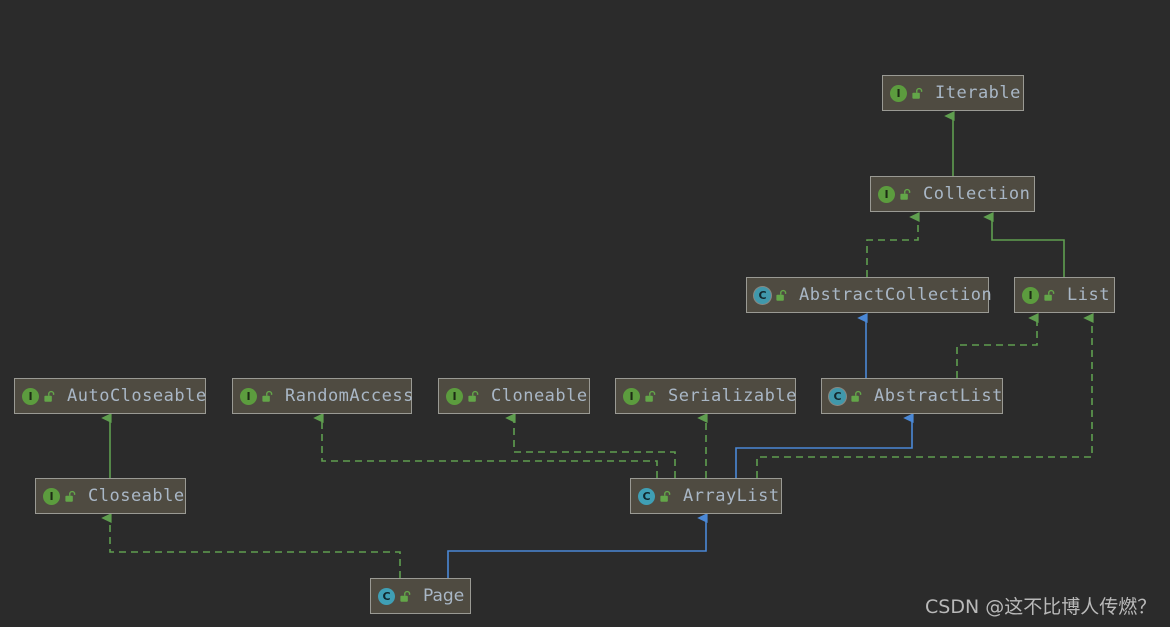 The height and width of the screenshot is (627, 1170). I want to click on node-abstractlist: C AbstractList, so click(912, 396).